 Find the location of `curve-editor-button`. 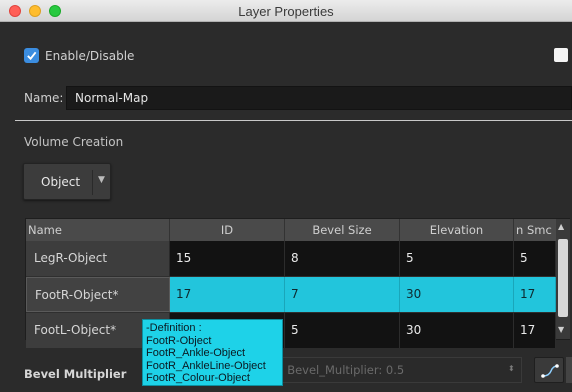

curve-editor-button is located at coordinates (549, 370).